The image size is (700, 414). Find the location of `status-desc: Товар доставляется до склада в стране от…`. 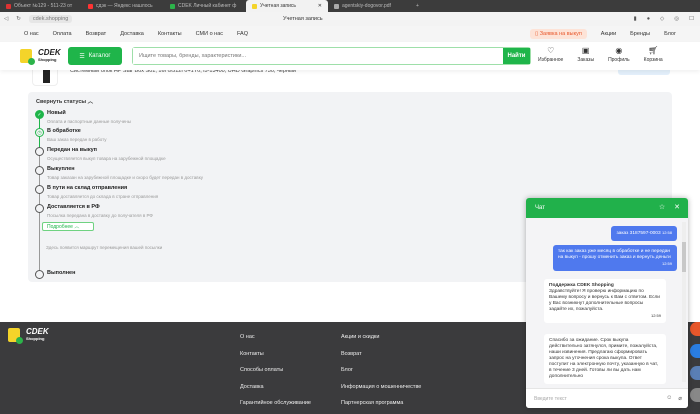

status-desc: Товар доставляется до склада в стране от… is located at coordinates (103, 196).